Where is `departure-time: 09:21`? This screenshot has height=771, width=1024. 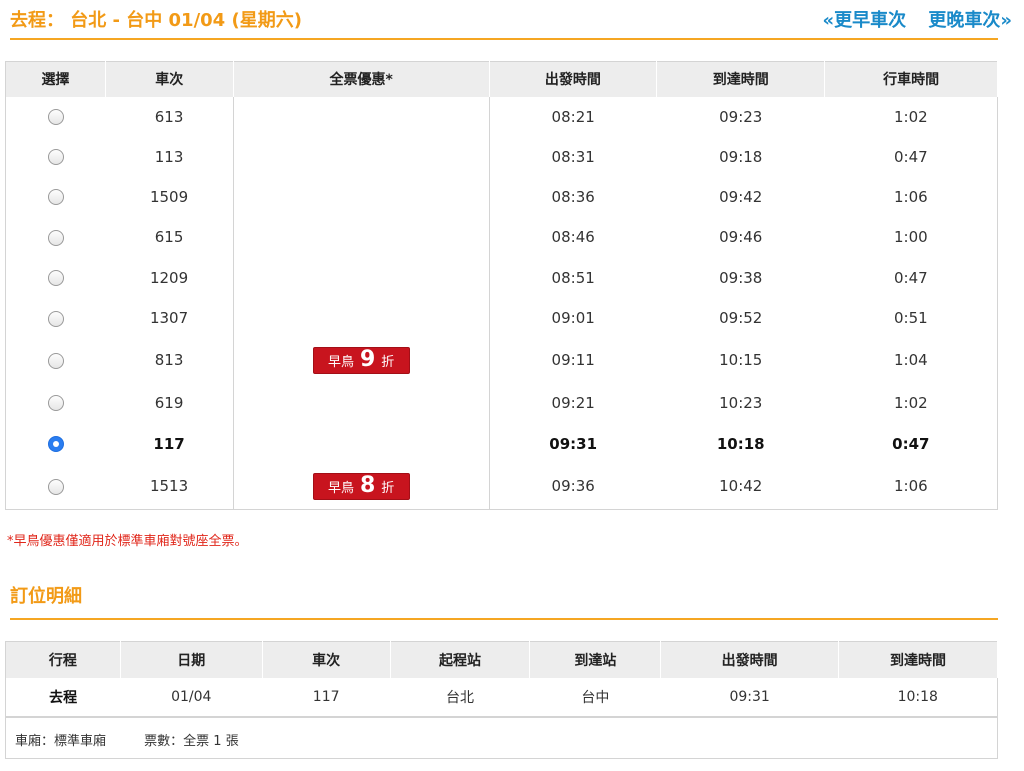
departure-time: 09:21 is located at coordinates (573, 402).